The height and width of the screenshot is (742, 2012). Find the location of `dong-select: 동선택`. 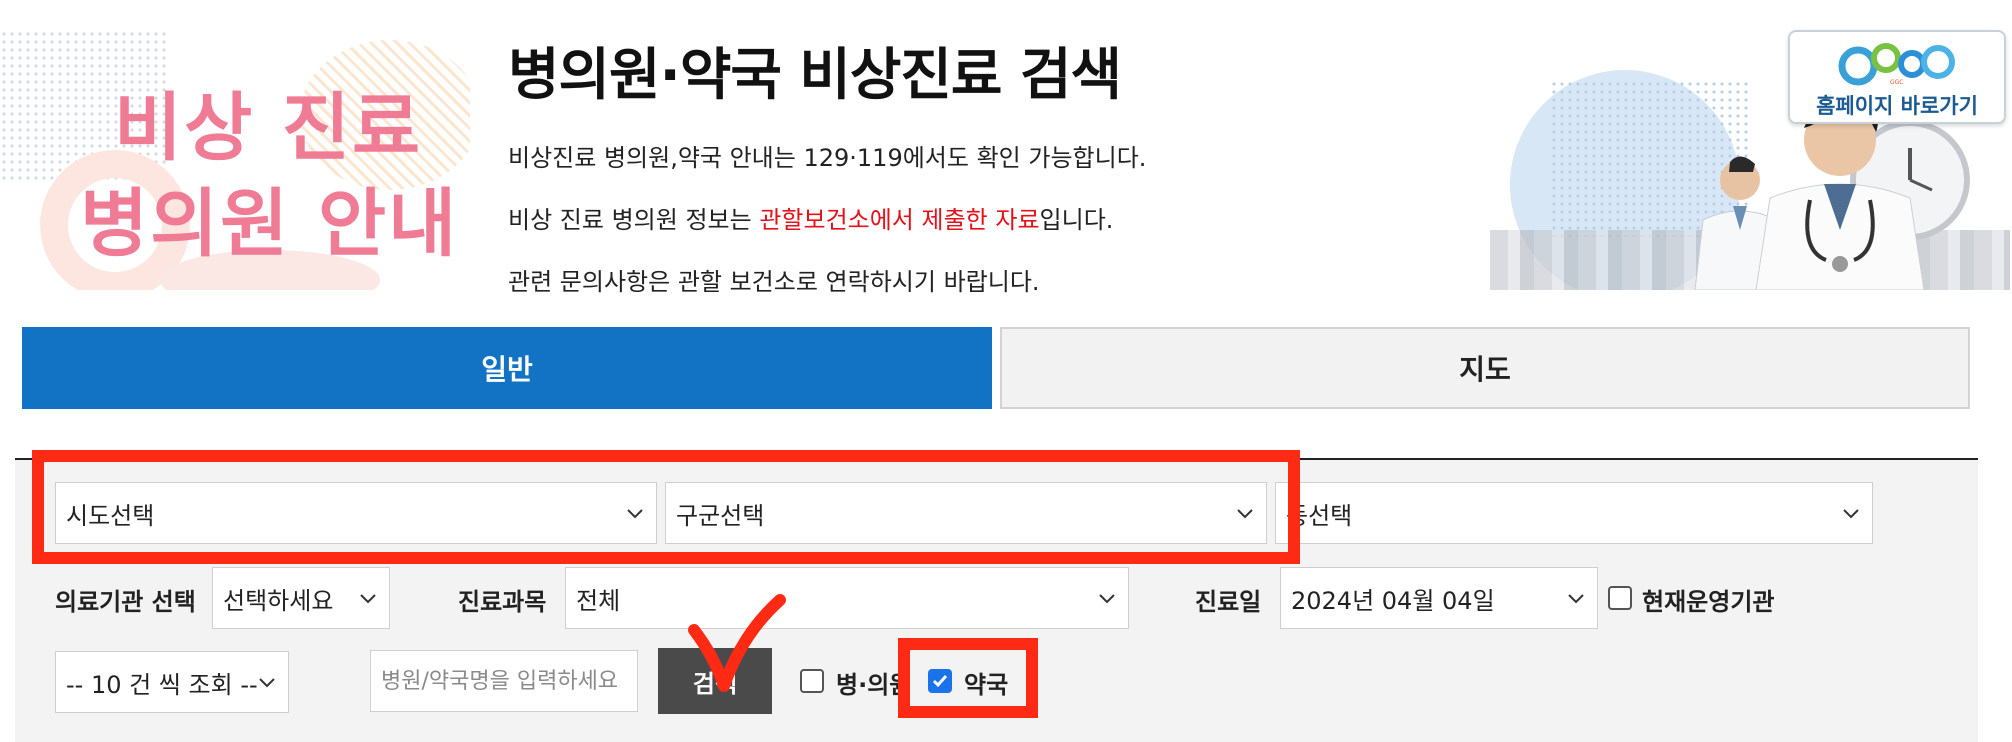

dong-select: 동선택 is located at coordinates (1574, 513).